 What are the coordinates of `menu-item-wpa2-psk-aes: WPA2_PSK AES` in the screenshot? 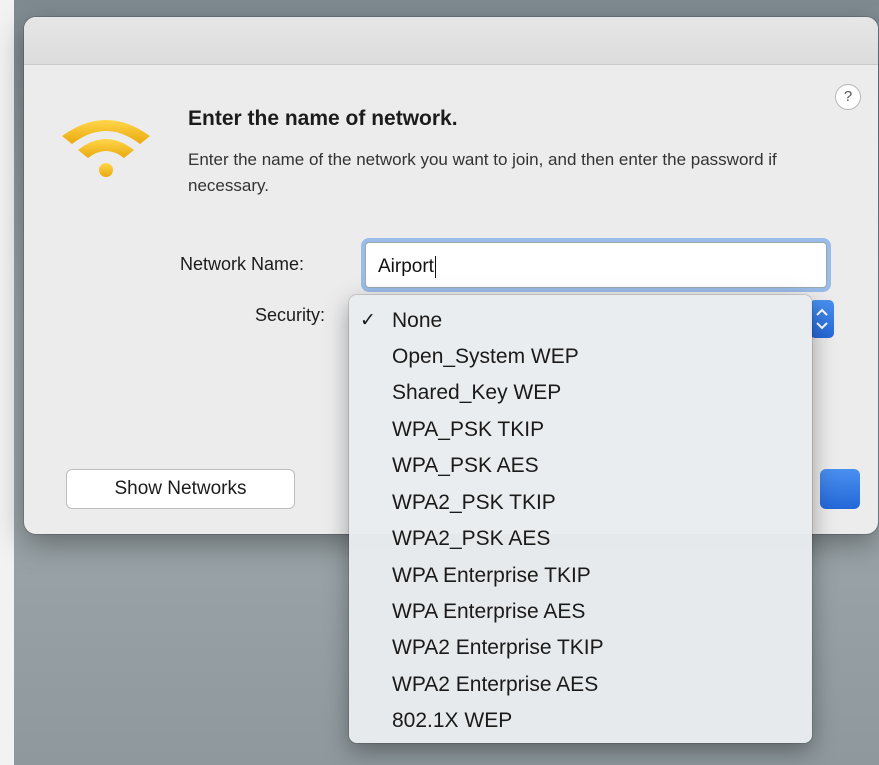 It's located at (580, 539).